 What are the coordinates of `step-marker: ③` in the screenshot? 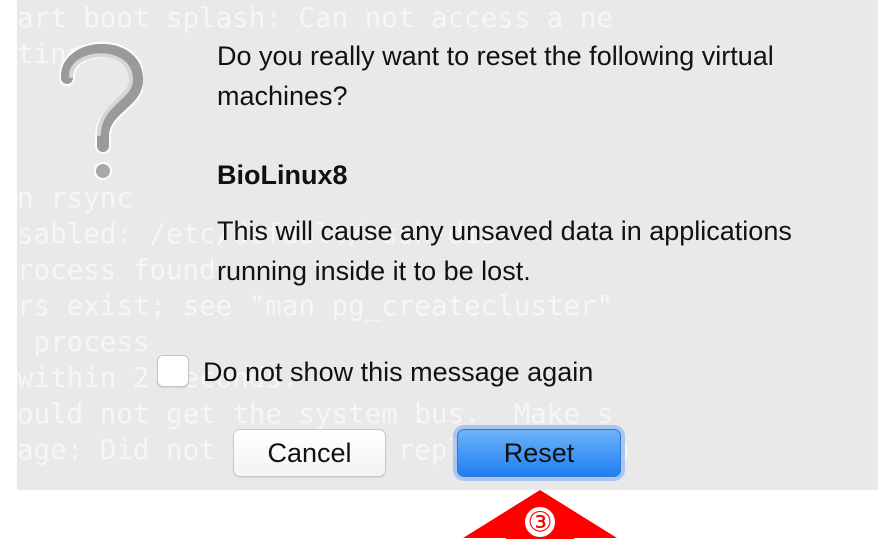 It's located at (539, 522).